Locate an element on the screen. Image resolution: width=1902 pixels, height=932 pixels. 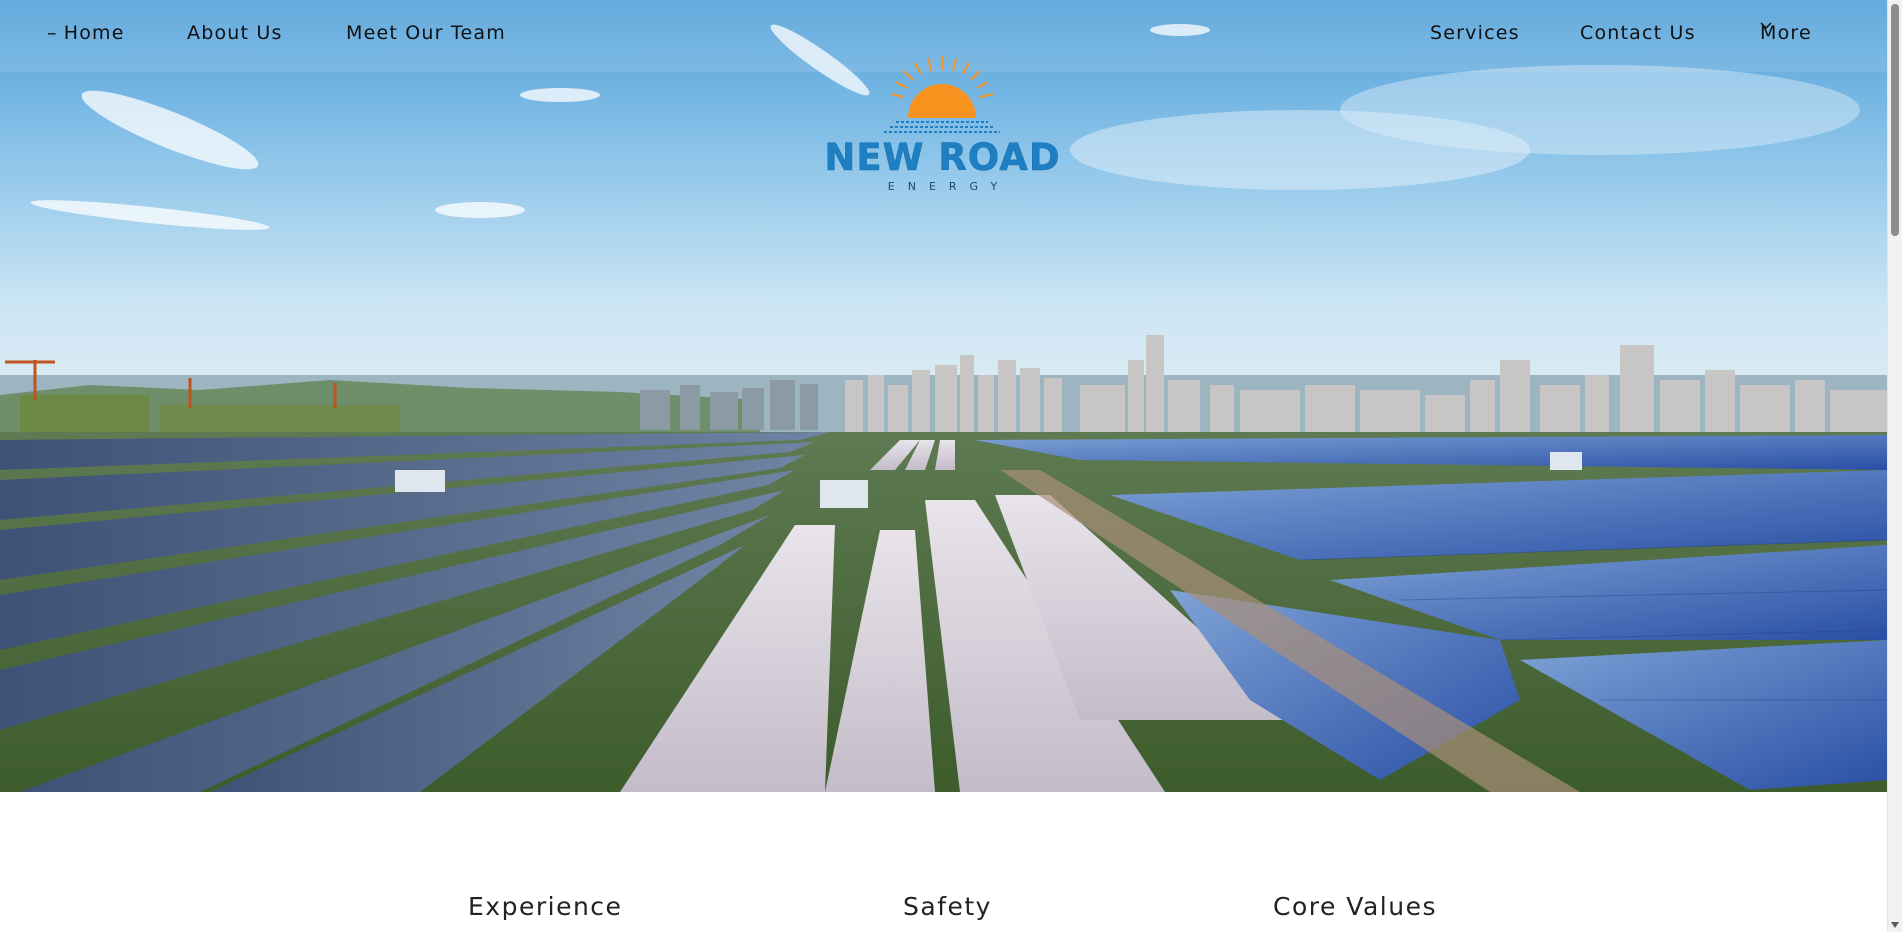
scroll-down-arrow-icon is located at coordinates (1895, 925).